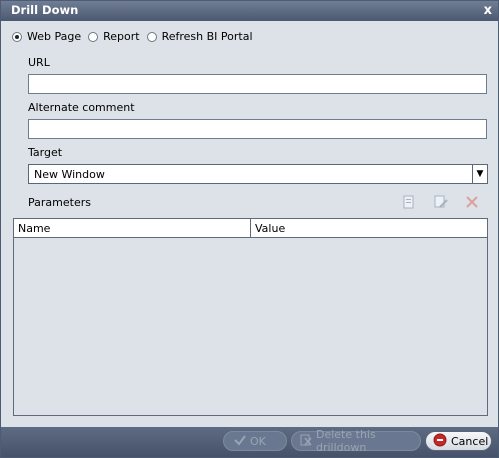 The width and height of the screenshot is (499, 458). I want to click on cancel-button: Cancel, so click(458, 441).